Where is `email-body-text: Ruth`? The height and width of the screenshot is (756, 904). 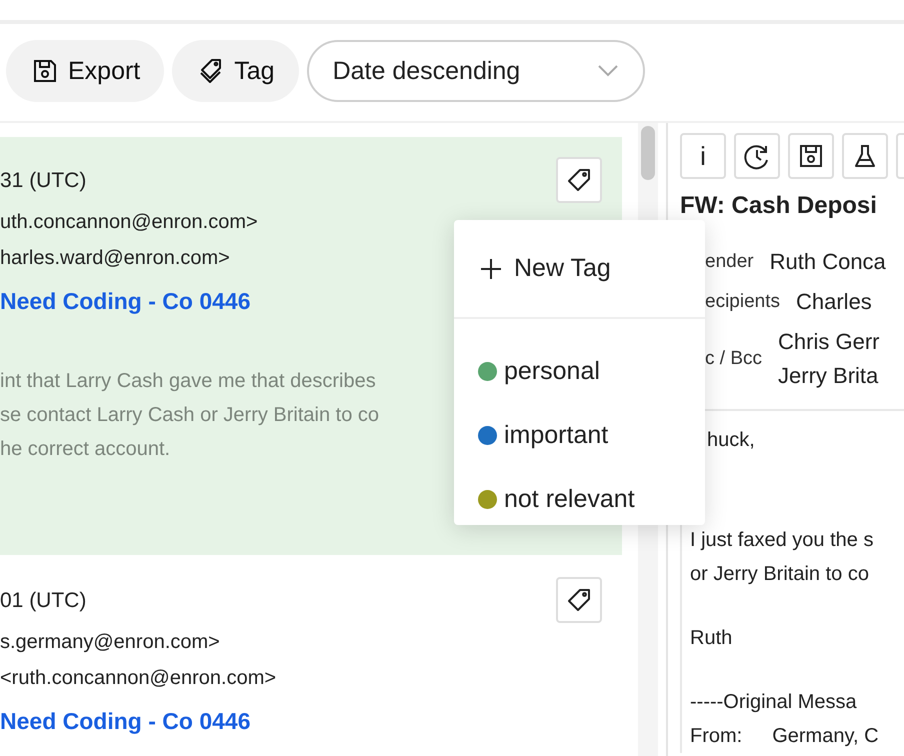
email-body-text: Ruth is located at coordinates (712, 638).